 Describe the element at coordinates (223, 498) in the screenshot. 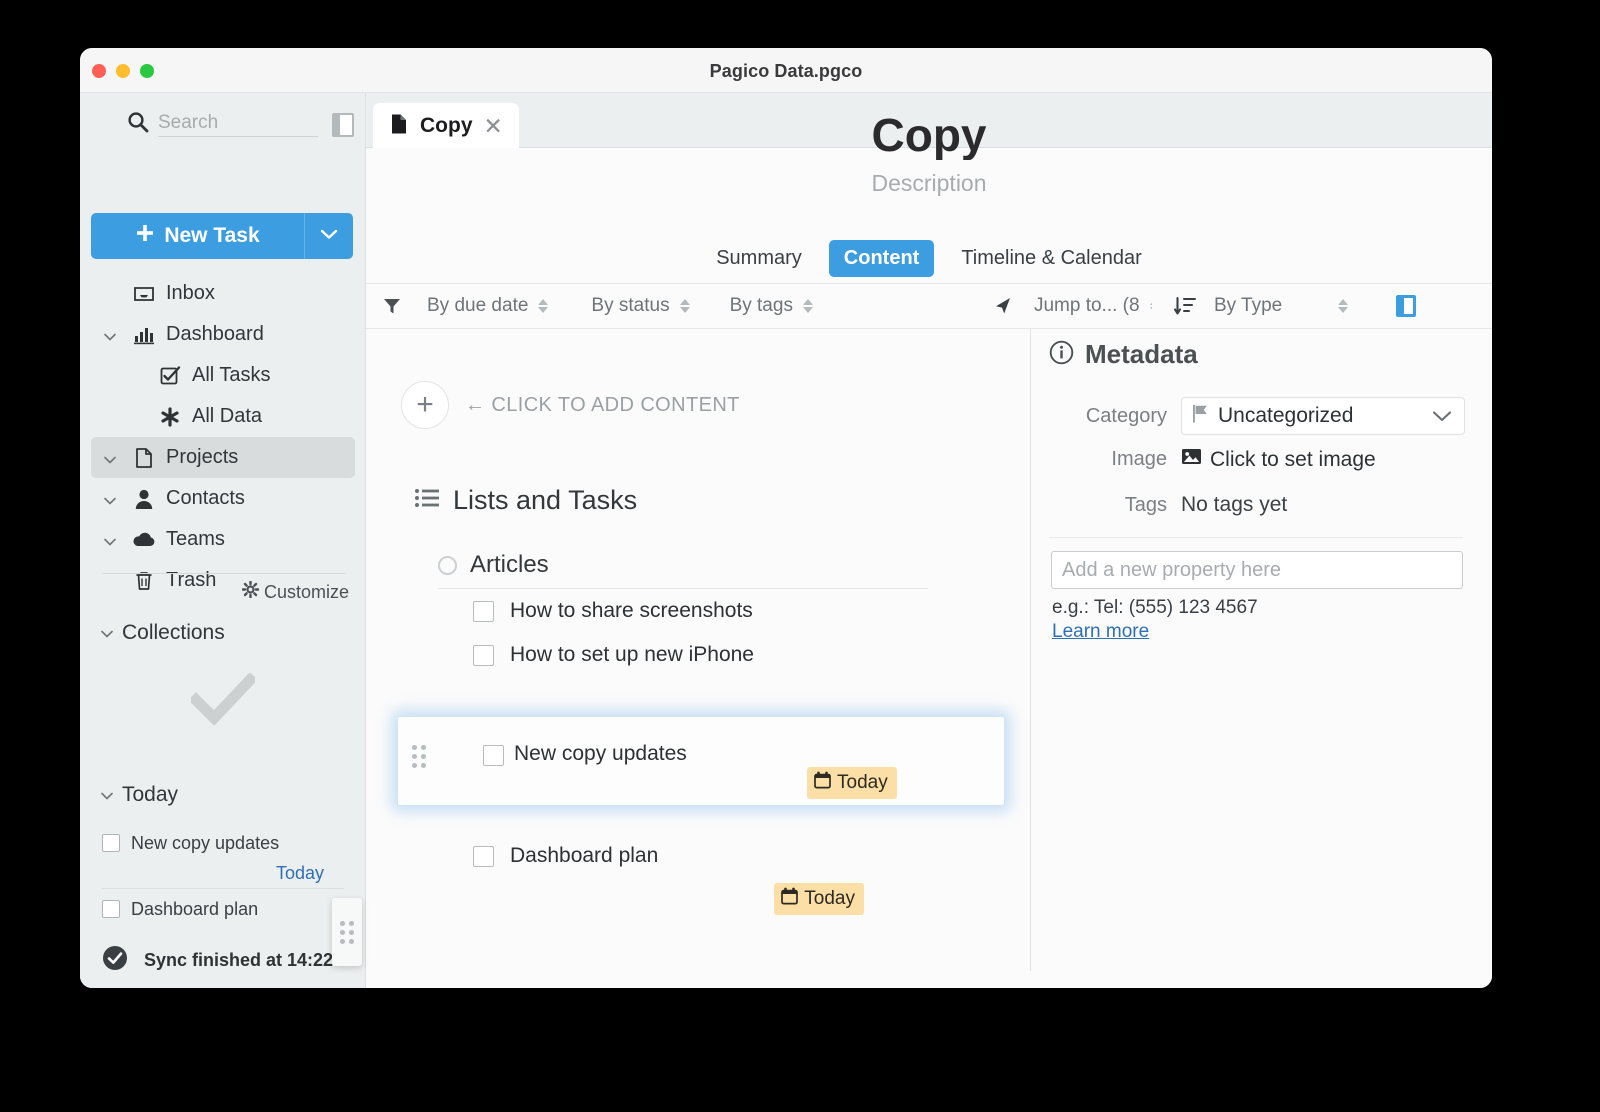

I see `sidebar-item-contacts: Contacts` at that location.